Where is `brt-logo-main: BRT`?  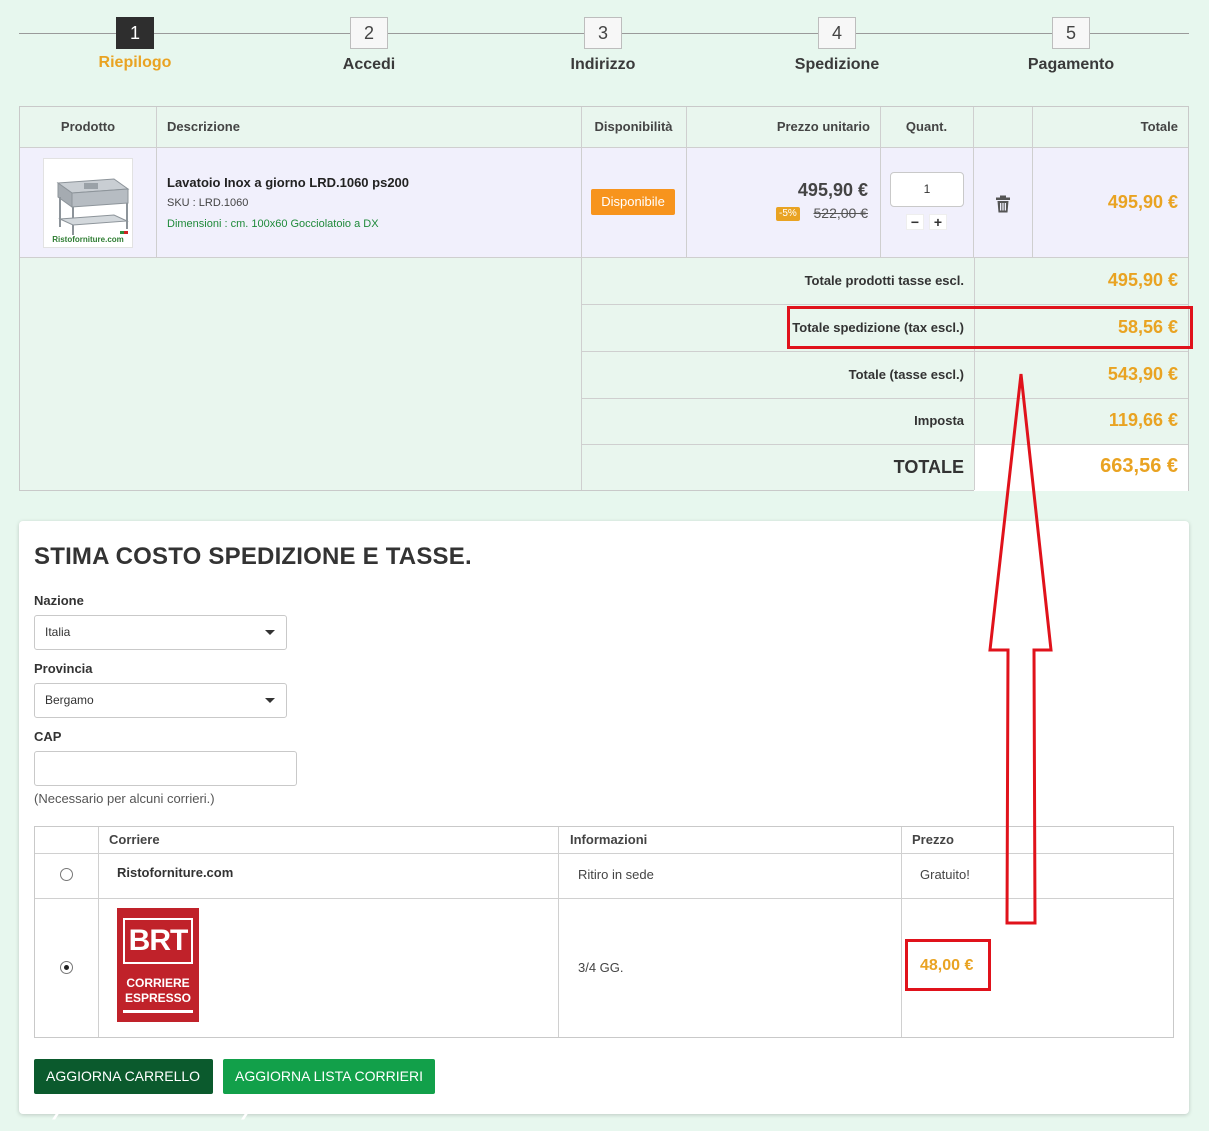 brt-logo-main: BRT is located at coordinates (158, 941).